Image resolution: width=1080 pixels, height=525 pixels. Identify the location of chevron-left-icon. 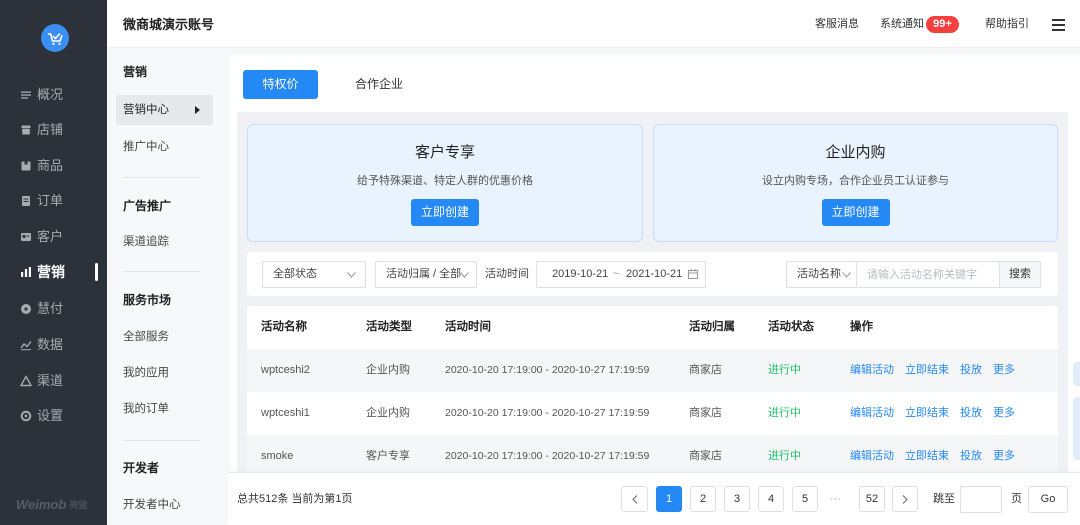
(634, 499).